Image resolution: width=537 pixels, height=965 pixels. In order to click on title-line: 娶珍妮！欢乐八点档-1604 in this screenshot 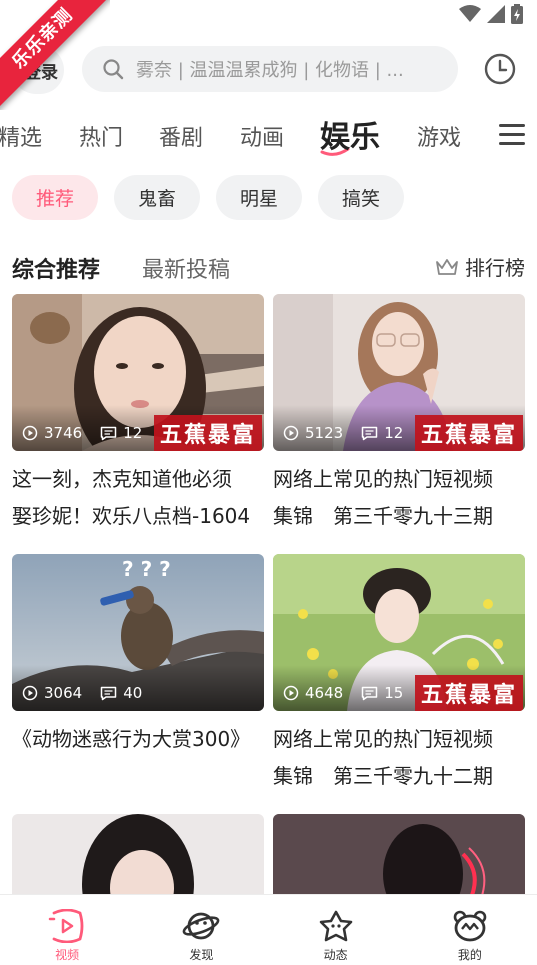, I will do `click(131, 516)`.